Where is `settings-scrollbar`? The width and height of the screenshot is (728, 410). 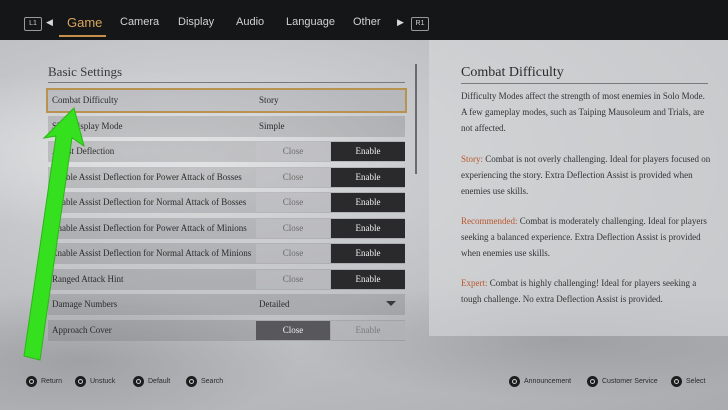 settings-scrollbar is located at coordinates (416, 119).